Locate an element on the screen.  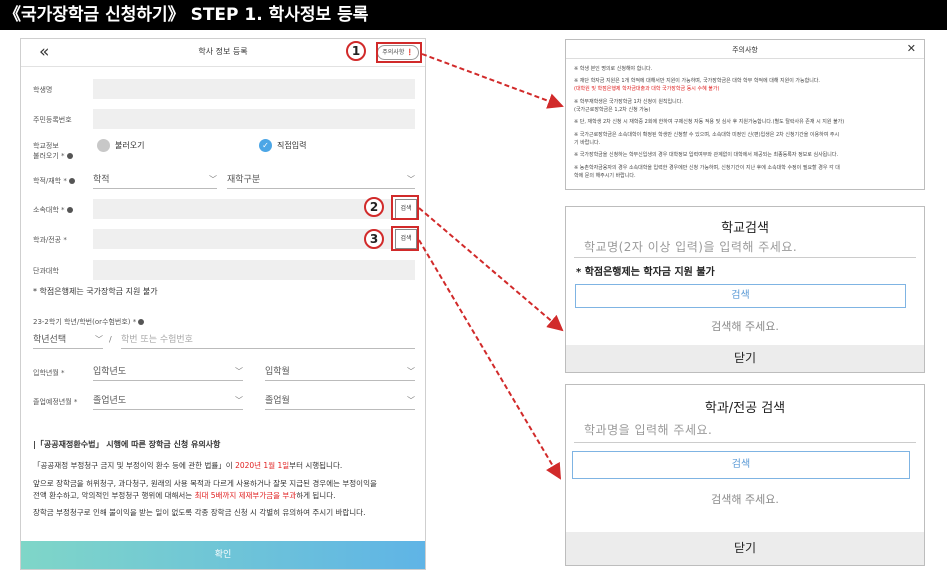
highlight-univ-search is located at coordinates (405, 207).